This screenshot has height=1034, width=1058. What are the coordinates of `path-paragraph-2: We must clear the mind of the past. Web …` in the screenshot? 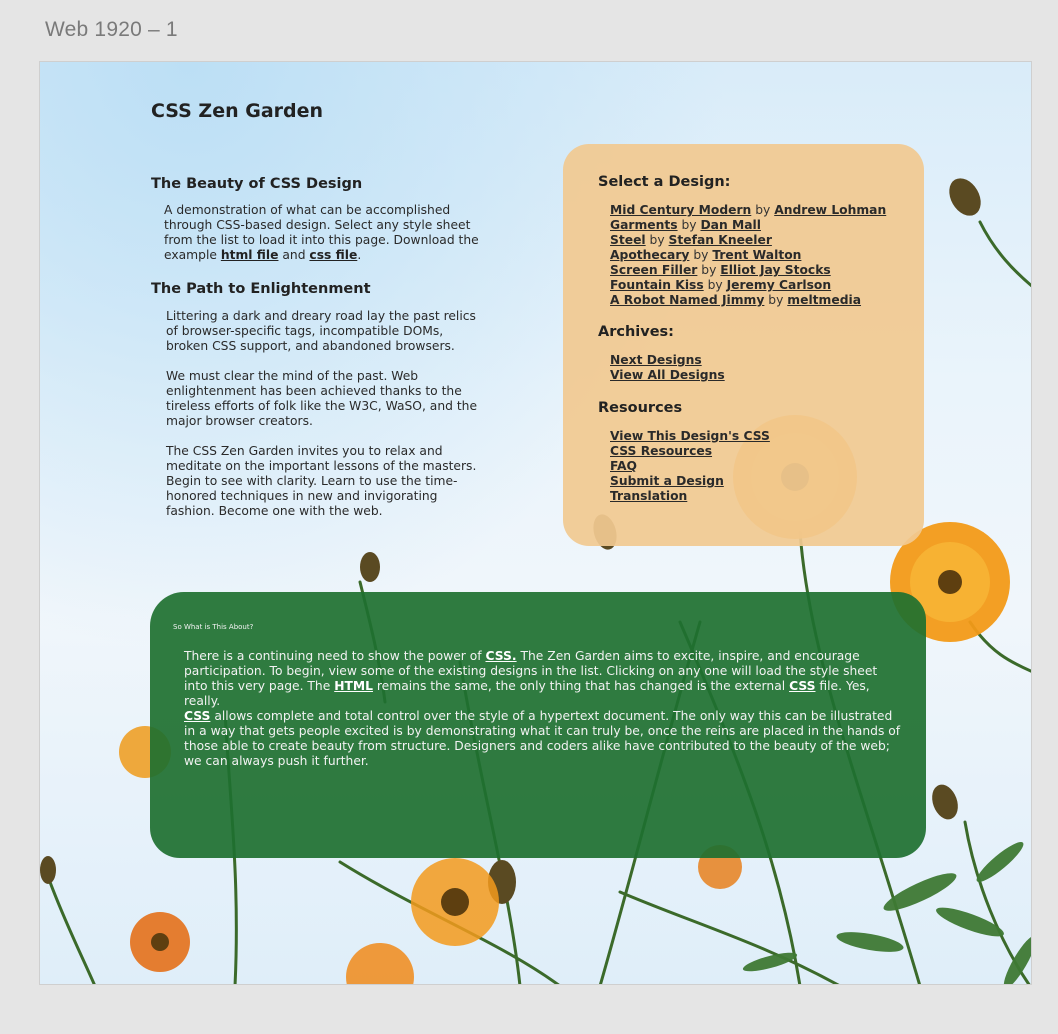 It's located at (322, 398).